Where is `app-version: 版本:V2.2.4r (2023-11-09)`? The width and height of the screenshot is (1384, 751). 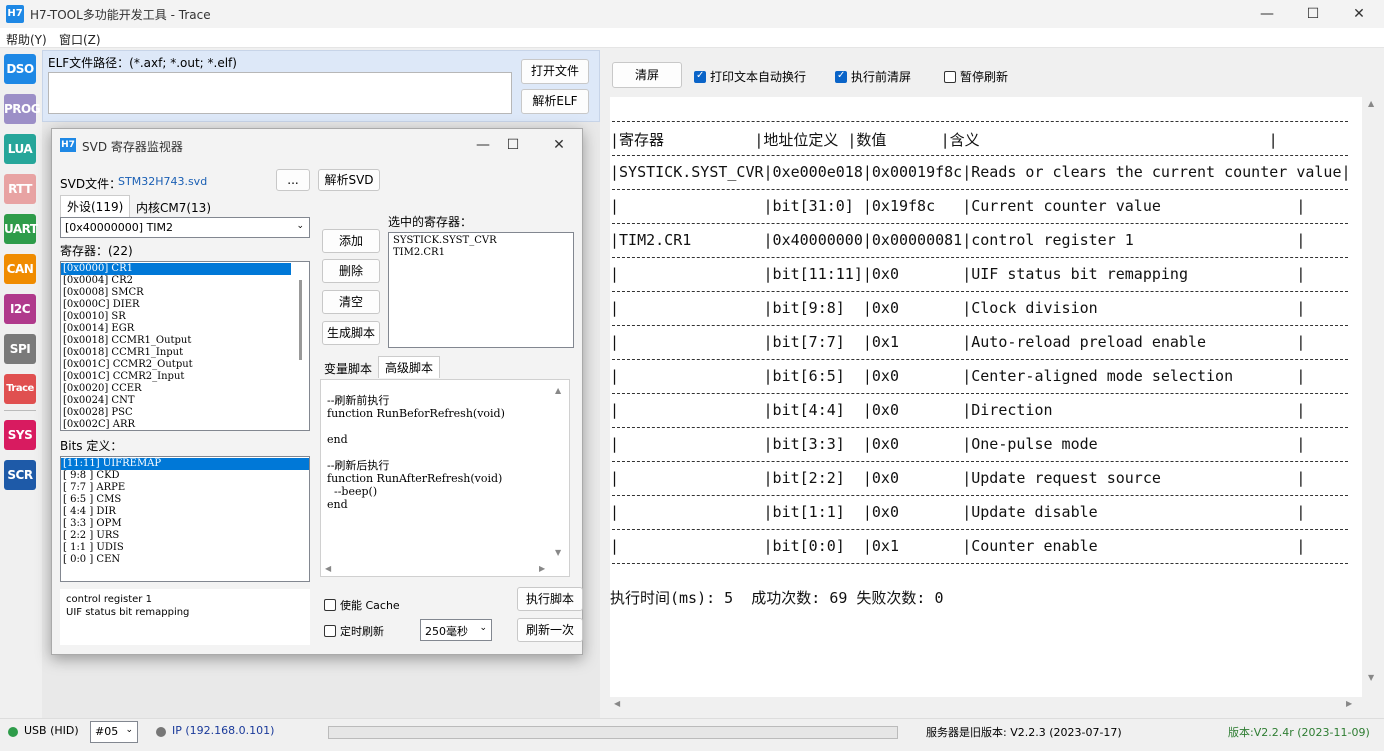
app-version: 版本:V2.2.4r (2023-11-09) is located at coordinates (1299, 732).